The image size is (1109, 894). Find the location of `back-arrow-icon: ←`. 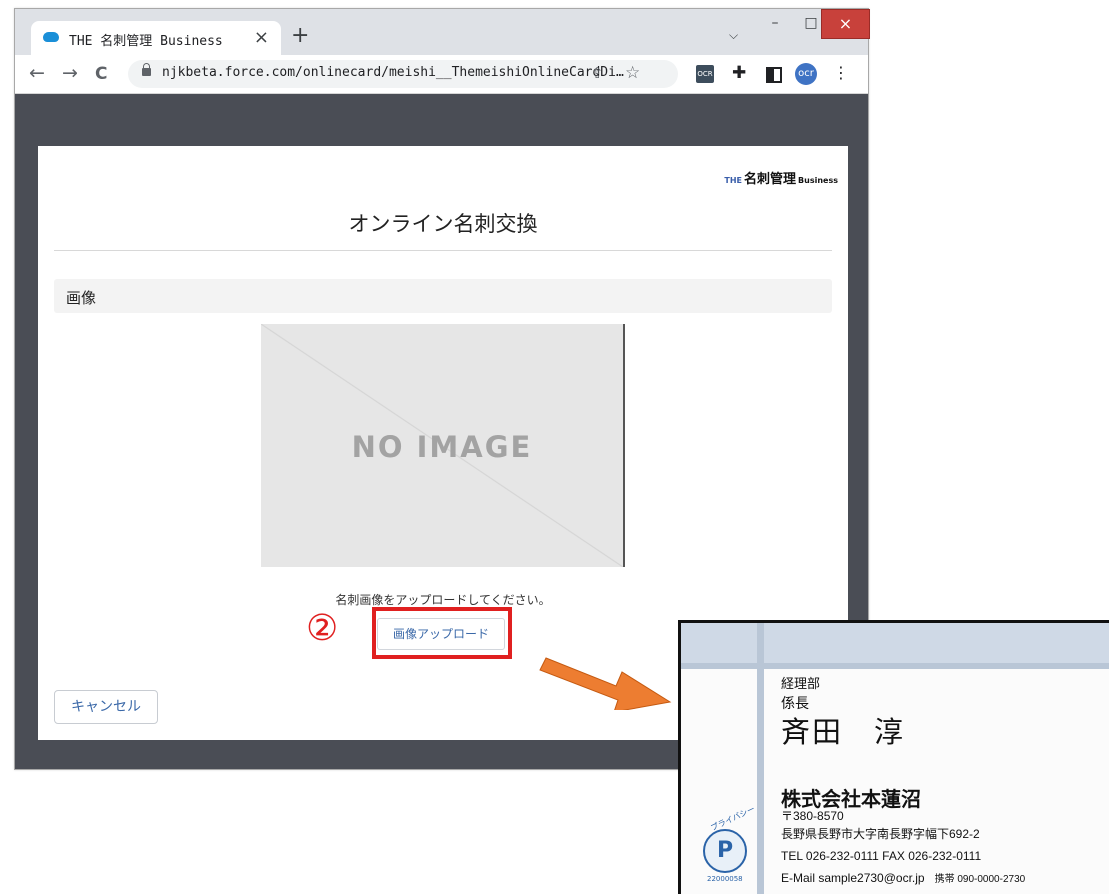

back-arrow-icon: ← is located at coordinates (37, 73).